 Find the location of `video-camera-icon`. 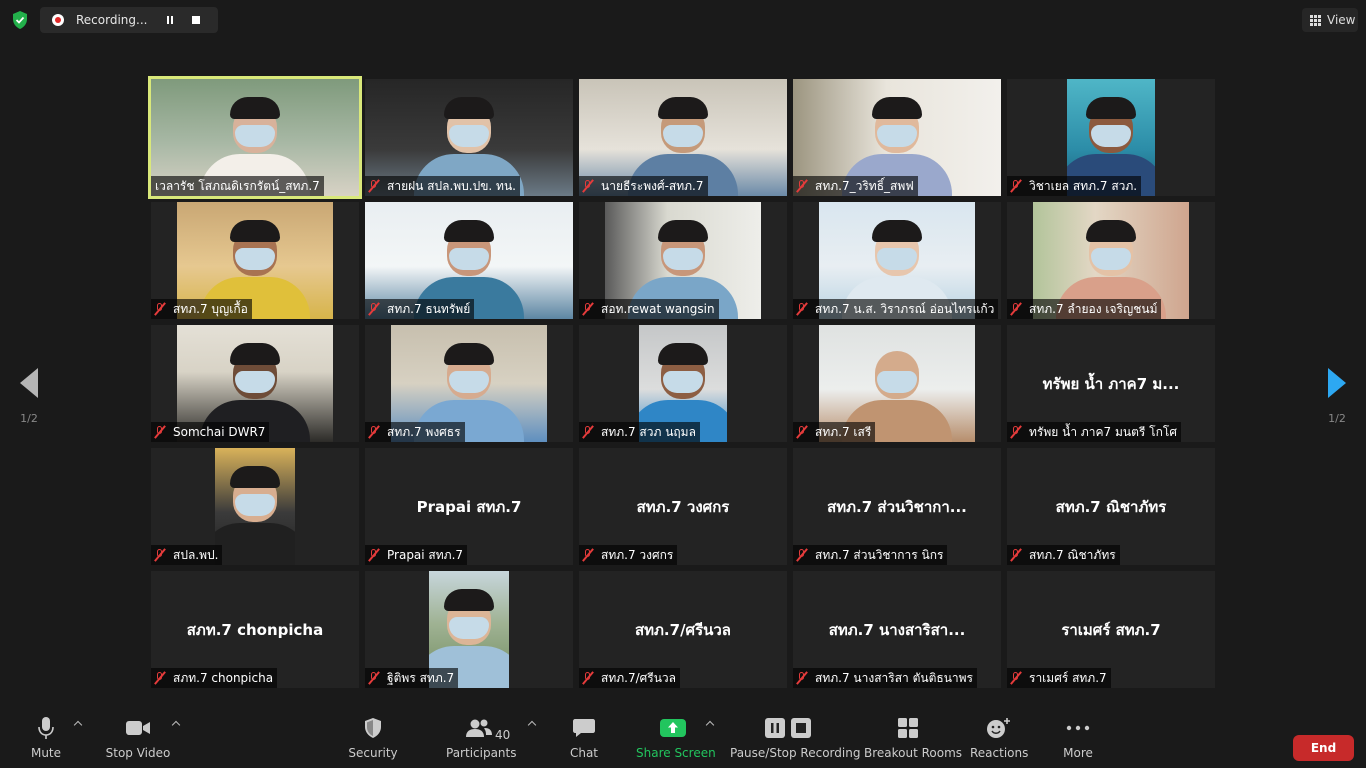

video-camera-icon is located at coordinates (138, 728).